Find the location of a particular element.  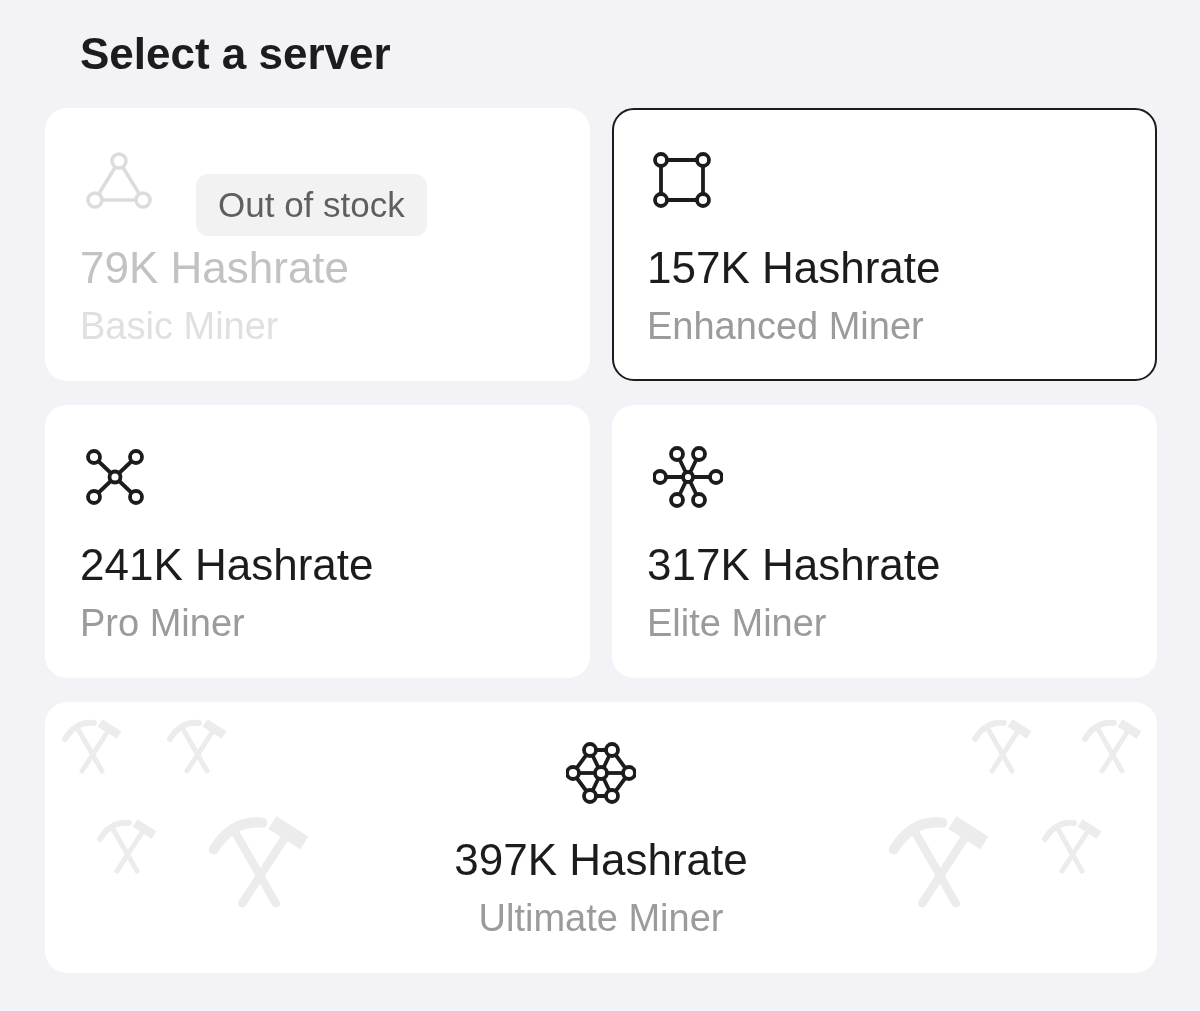

star-network-icon is located at coordinates (688, 477).